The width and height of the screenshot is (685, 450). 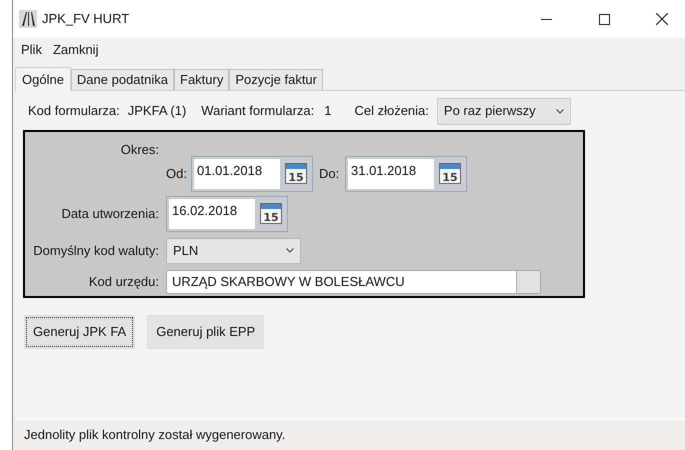 I want to click on app-logo-icon, so click(x=28, y=19).